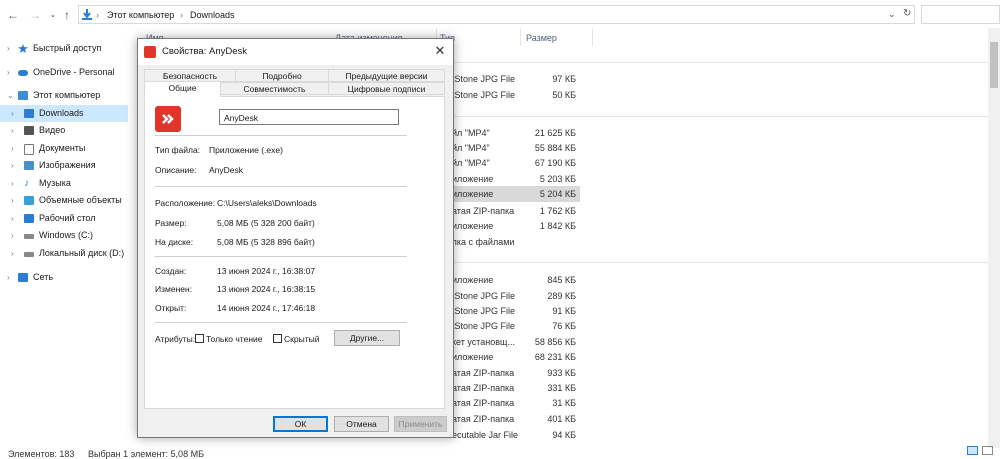 This screenshot has width=1000, height=459. I want to click on file-size: 31 КБ, so click(564, 403).